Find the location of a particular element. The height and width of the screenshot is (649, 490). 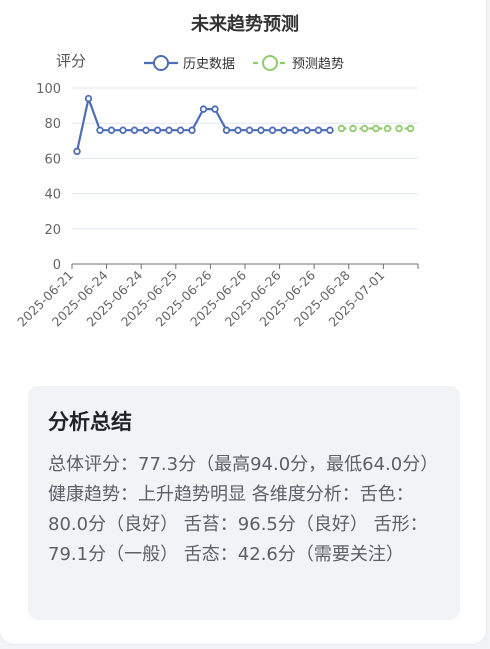

y-tick-label: 0 is located at coordinates (57, 265).